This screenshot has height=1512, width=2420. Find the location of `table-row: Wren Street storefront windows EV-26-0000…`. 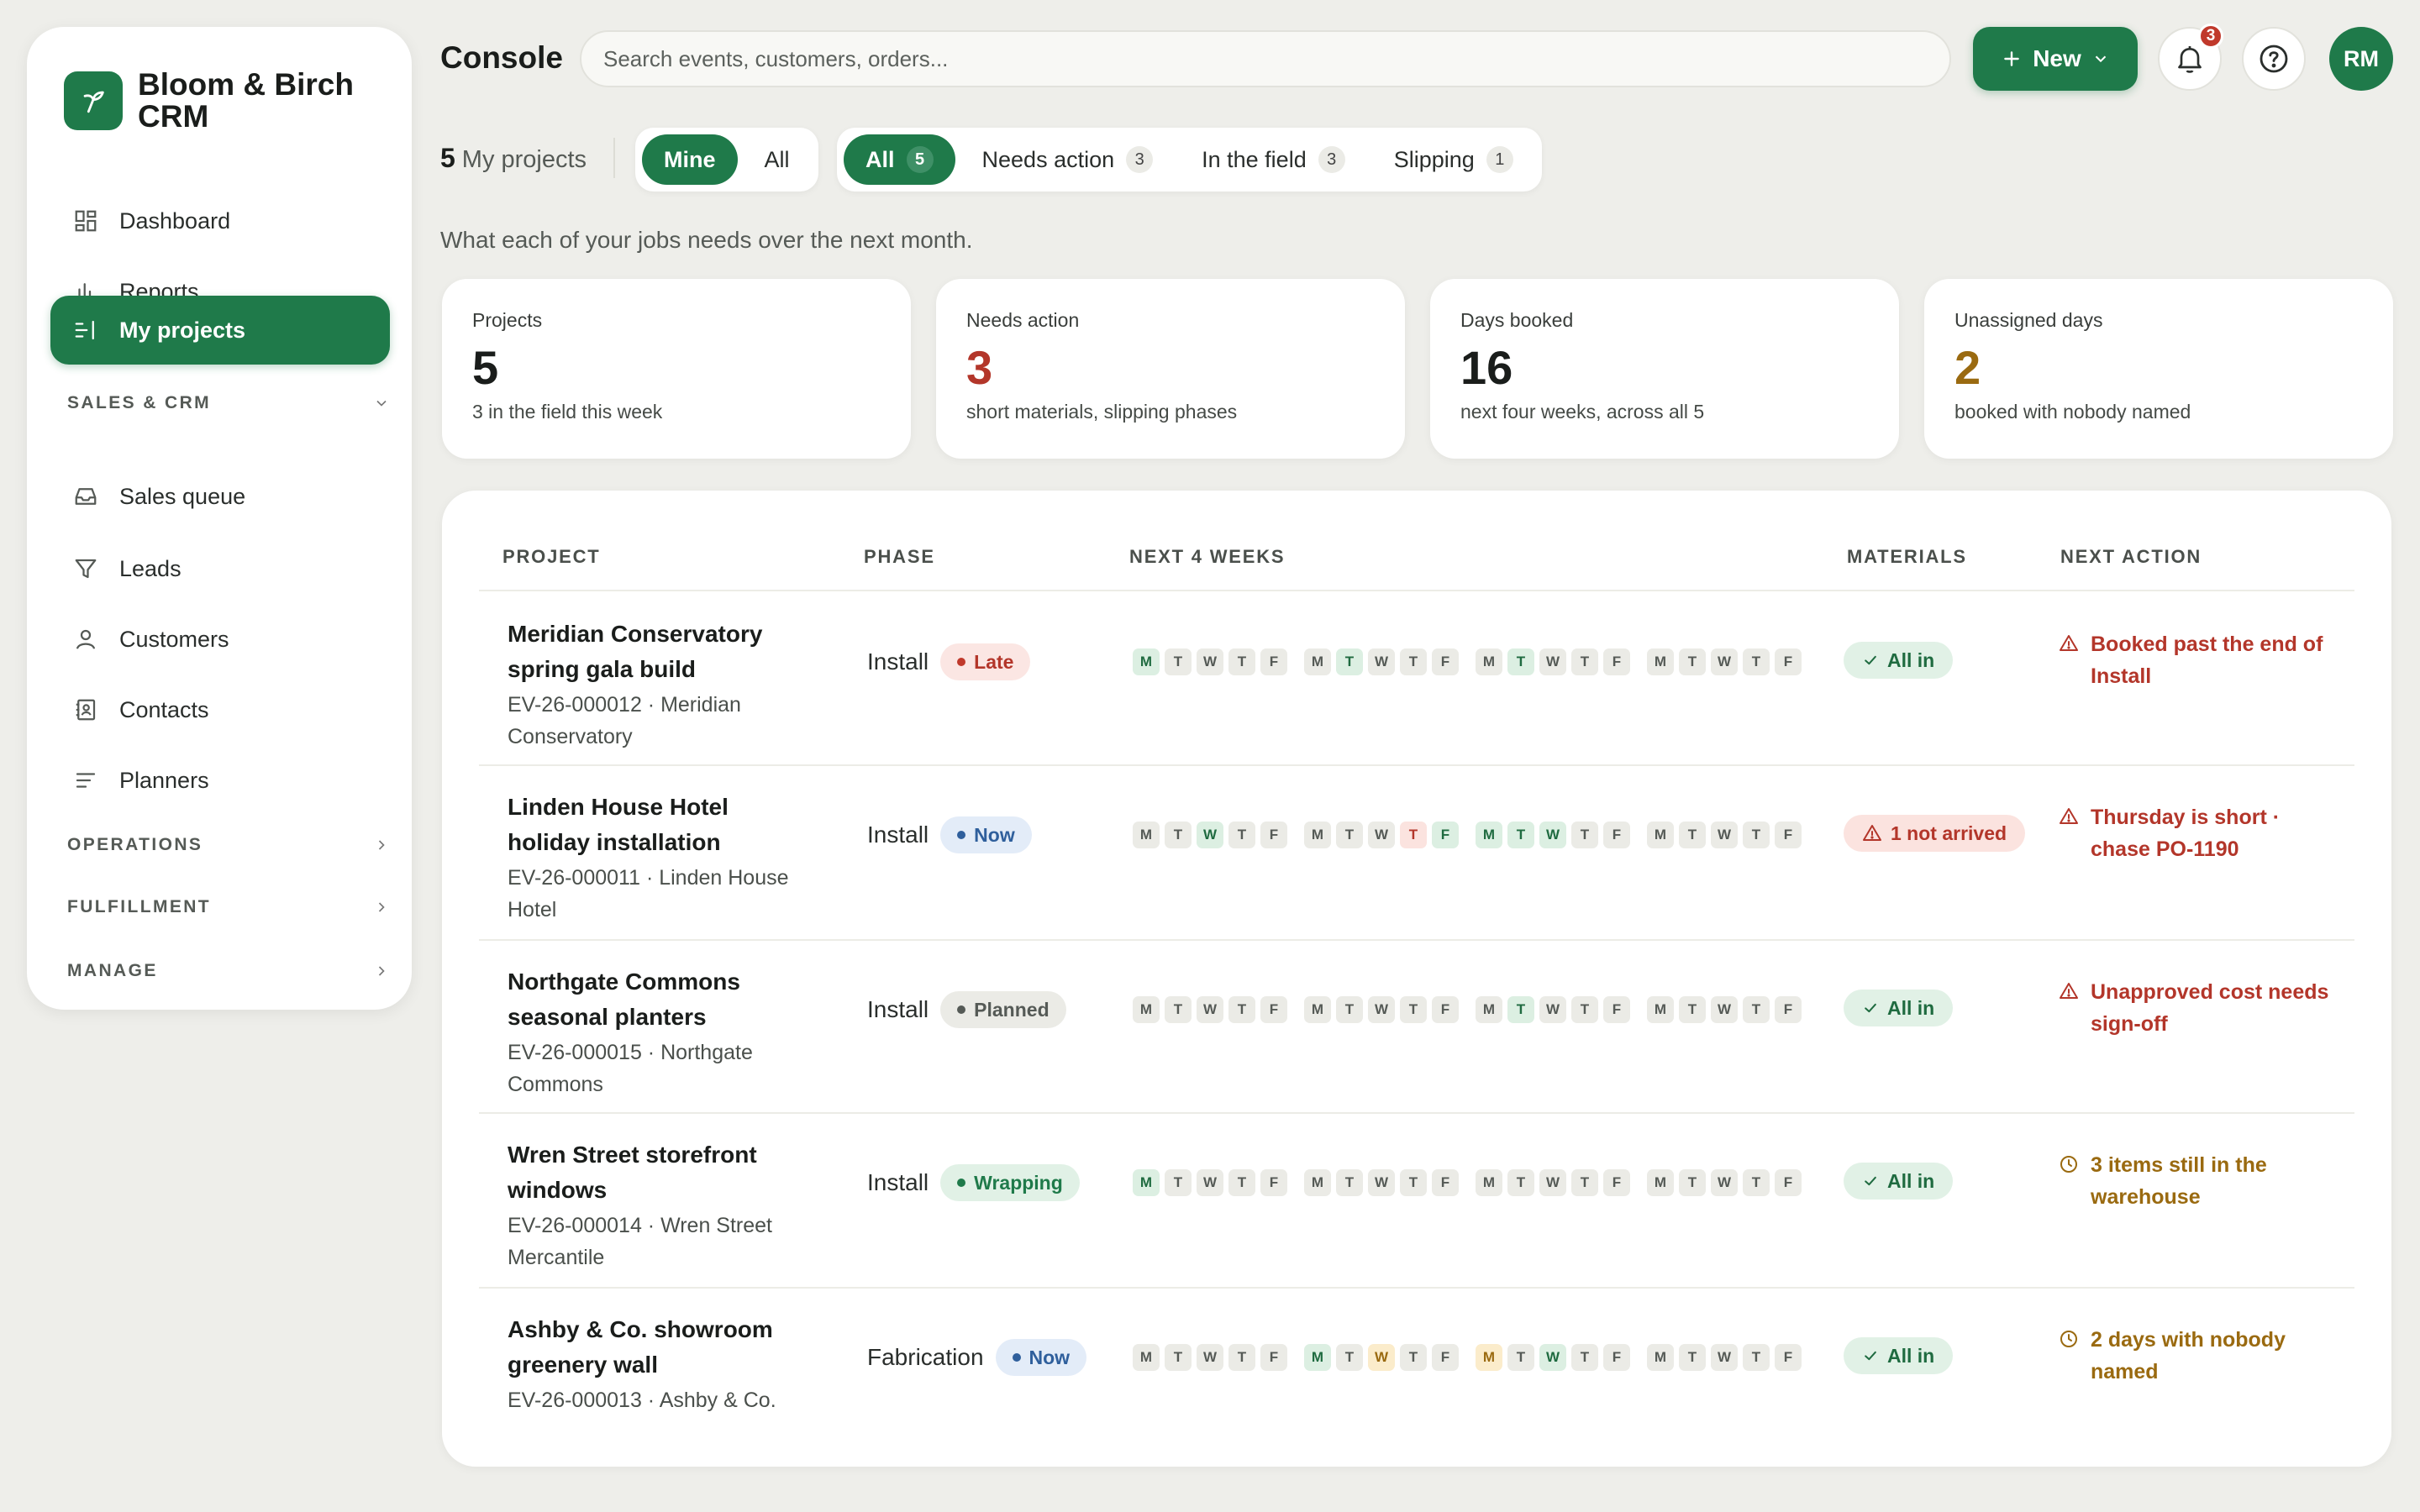

table-row: Wren Street storefront windows EV-26-0000… is located at coordinates (1416, 1200).